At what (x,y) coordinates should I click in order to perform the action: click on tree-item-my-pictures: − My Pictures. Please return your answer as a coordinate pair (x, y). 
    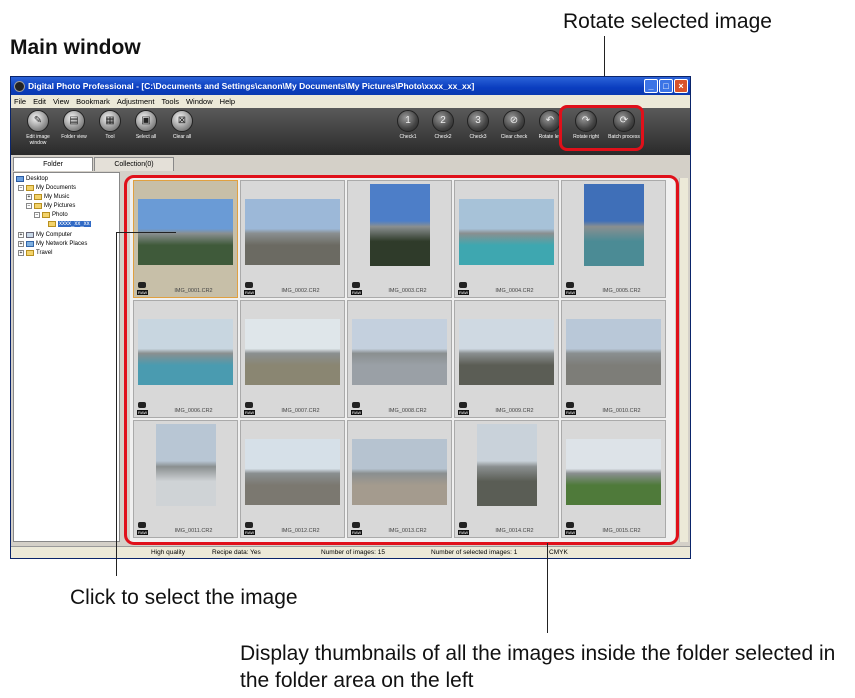
    Looking at the image, I should click on (50, 206).